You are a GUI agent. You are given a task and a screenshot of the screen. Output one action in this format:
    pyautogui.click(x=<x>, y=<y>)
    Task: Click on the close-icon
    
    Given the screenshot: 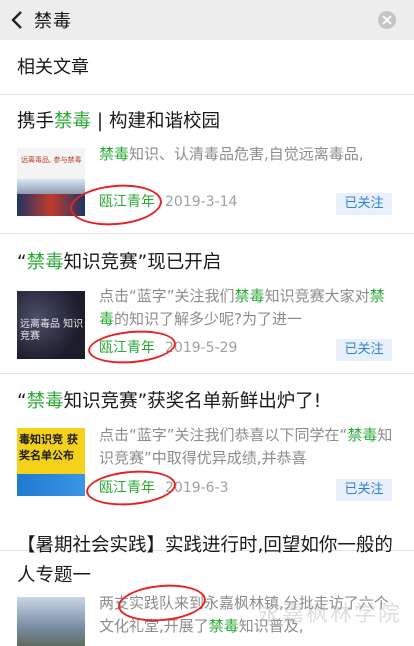 What is the action you would take?
    pyautogui.click(x=387, y=20)
    